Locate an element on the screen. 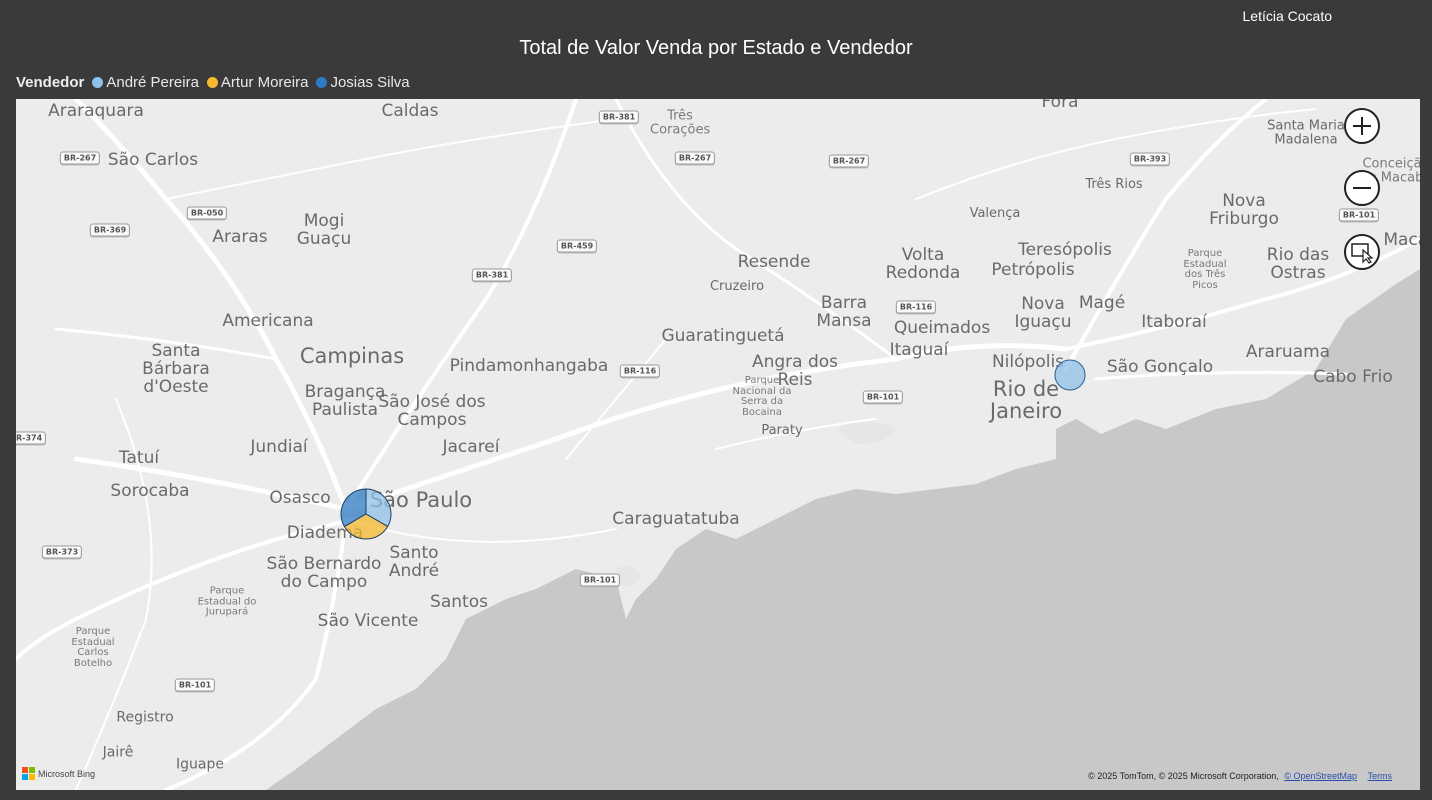  road-shield: BR-393 is located at coordinates (1150, 159).